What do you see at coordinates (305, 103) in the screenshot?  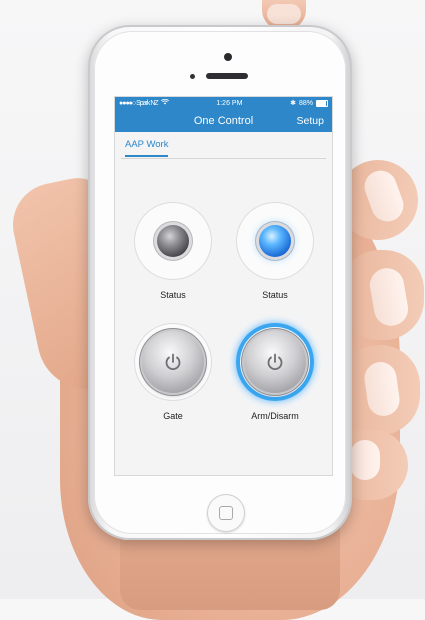 I see `battery-percent: 88%` at bounding box center [305, 103].